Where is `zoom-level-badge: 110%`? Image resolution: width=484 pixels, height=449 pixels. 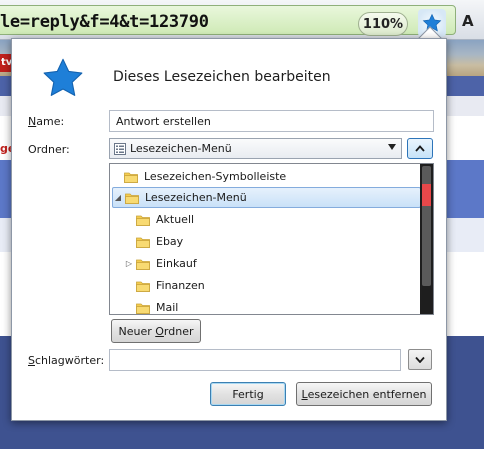
zoom-level-badge: 110% is located at coordinates (383, 24).